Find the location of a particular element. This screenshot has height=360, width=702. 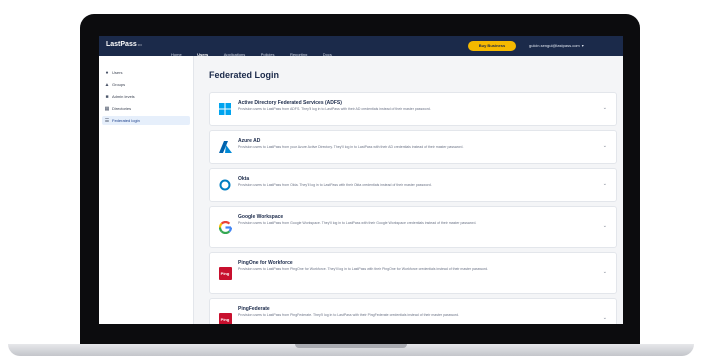

admin-icon: ■ is located at coordinates (107, 97).